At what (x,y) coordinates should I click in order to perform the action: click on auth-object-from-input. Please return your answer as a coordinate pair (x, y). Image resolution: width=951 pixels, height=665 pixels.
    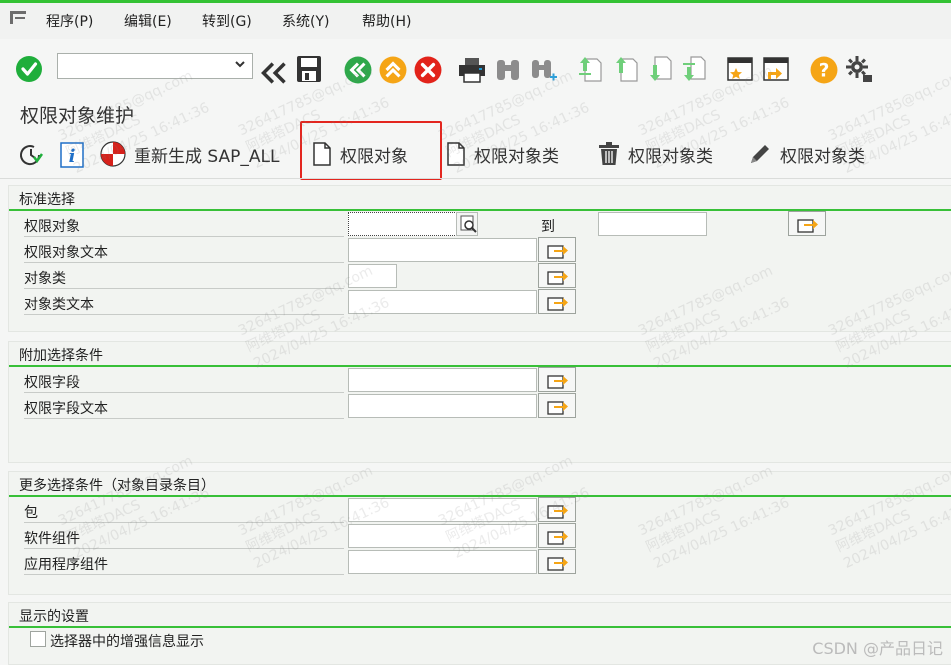
    Looking at the image, I should click on (402, 224).